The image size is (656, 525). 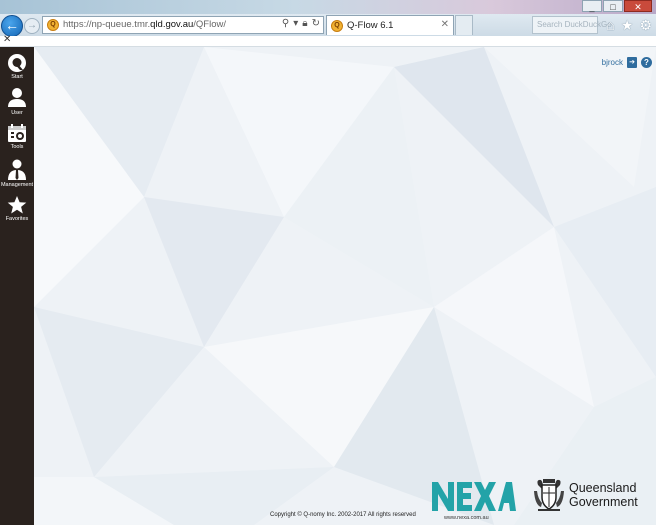 I want to click on queensland-government-logo: Queensland Government, so click(x=585, y=495).